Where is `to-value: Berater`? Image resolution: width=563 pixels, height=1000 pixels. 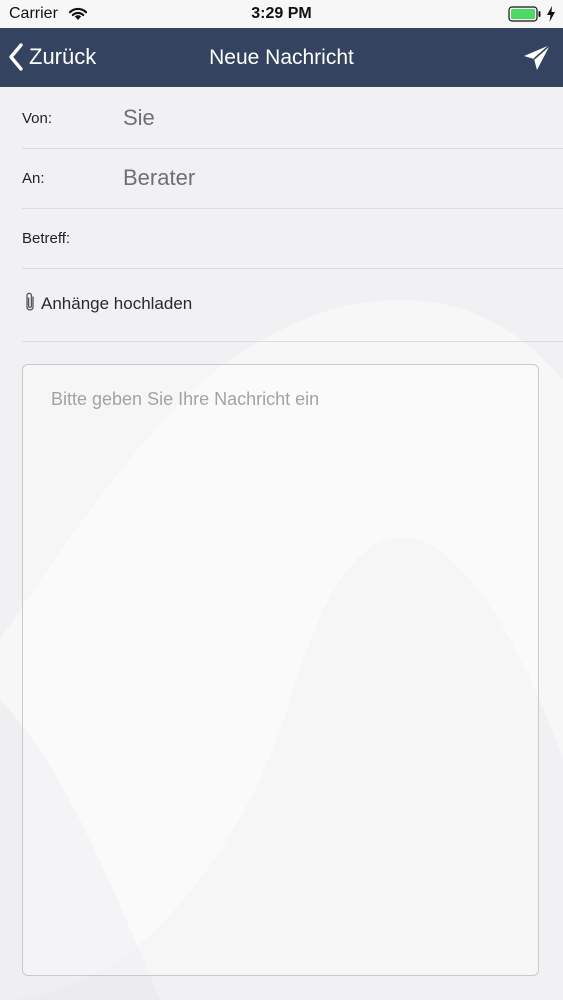 to-value: Berater is located at coordinates (159, 177).